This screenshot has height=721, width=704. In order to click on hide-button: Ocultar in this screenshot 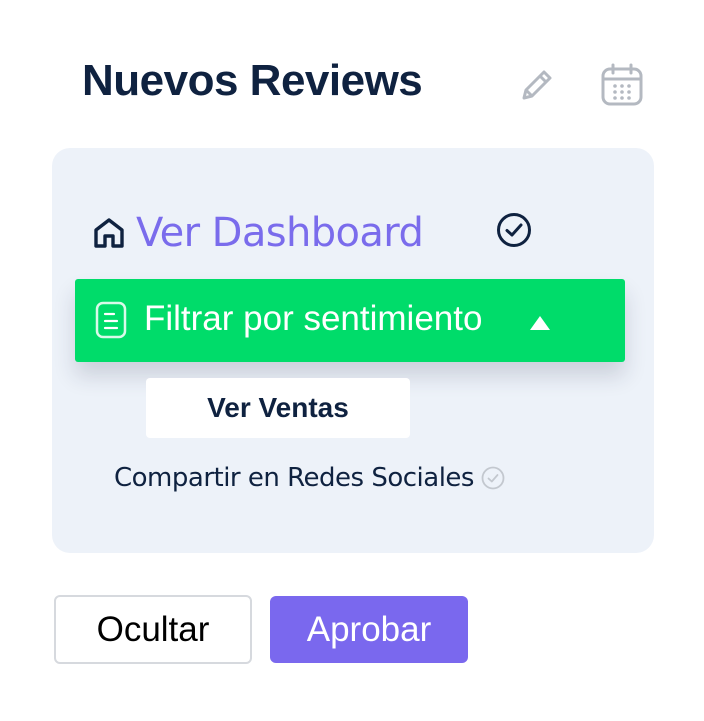, I will do `click(153, 629)`.